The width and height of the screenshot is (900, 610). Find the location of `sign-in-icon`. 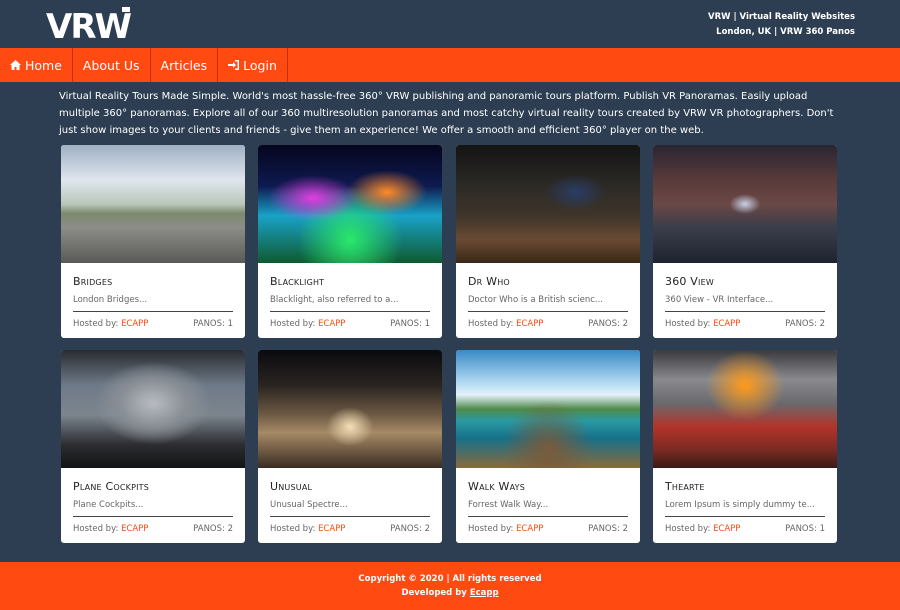

sign-in-icon is located at coordinates (234, 65).